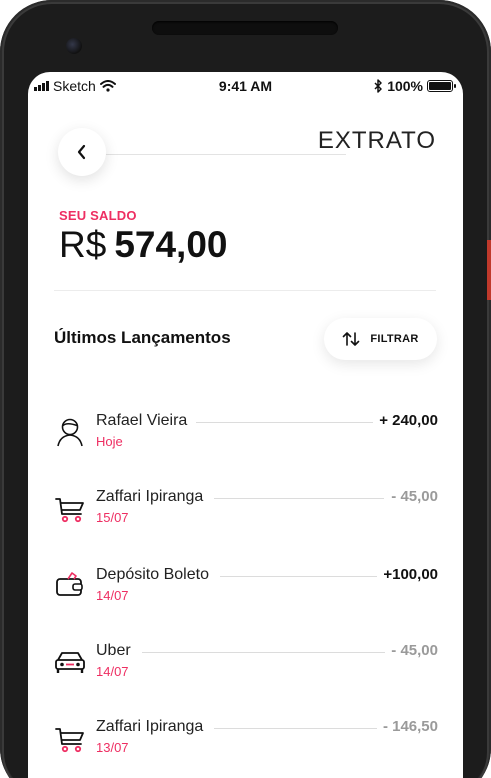 This screenshot has height=778, width=491. Describe the element at coordinates (171, 244) in the screenshot. I see `balance-value: 574,00` at that location.